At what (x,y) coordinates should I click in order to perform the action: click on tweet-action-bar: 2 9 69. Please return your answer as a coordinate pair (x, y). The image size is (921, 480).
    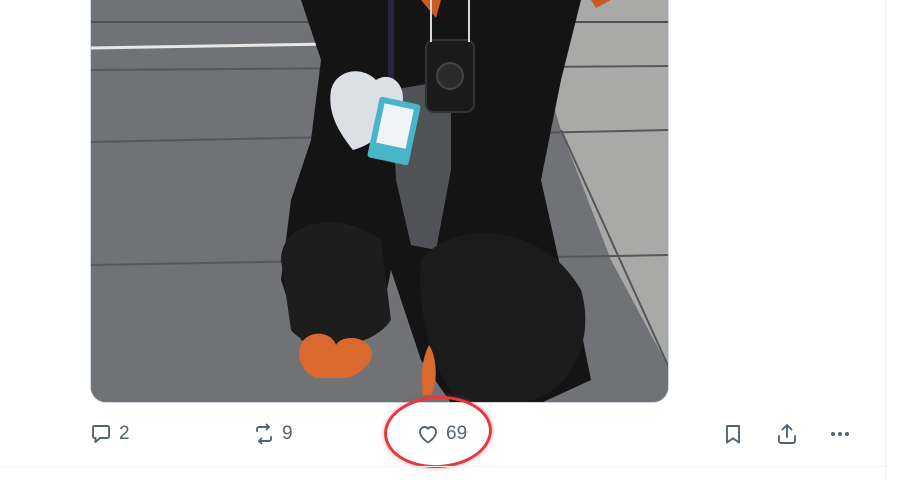
    Looking at the image, I should click on (443, 434).